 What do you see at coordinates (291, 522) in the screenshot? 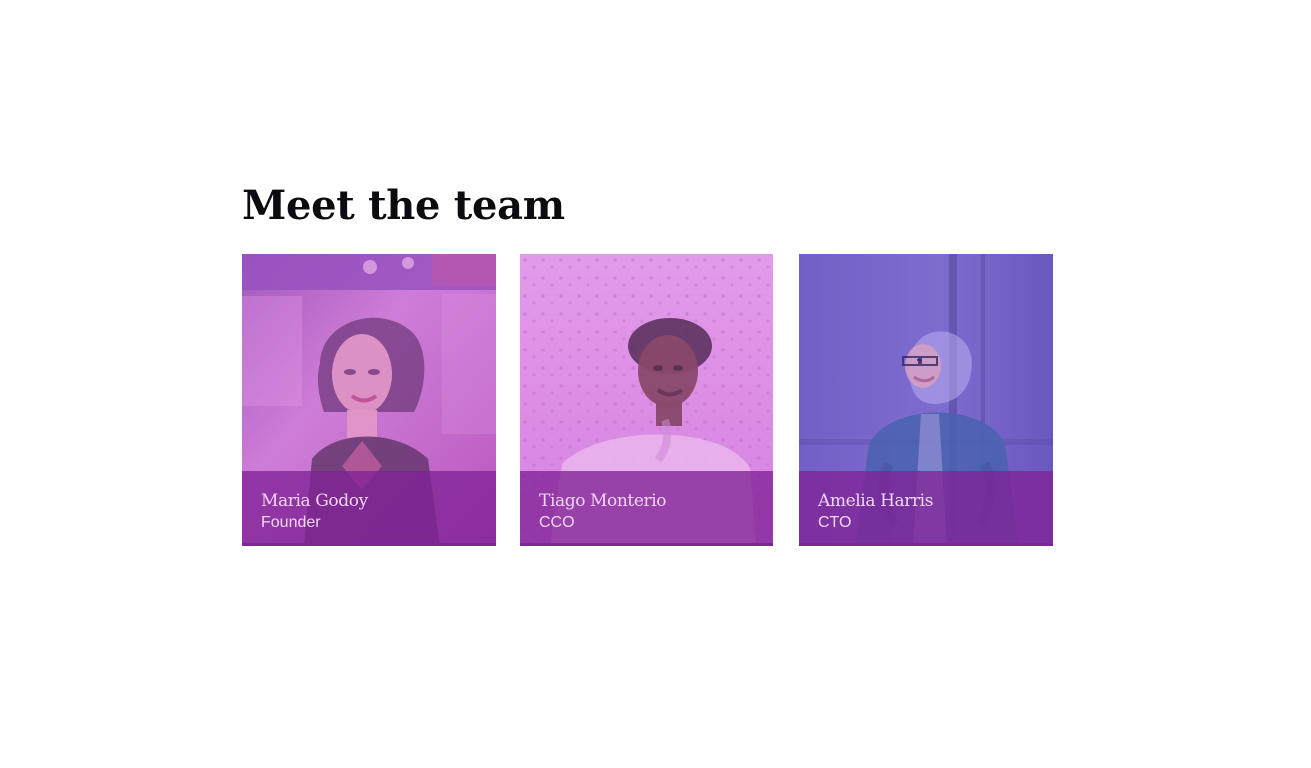
I see `member-role: Founder` at bounding box center [291, 522].